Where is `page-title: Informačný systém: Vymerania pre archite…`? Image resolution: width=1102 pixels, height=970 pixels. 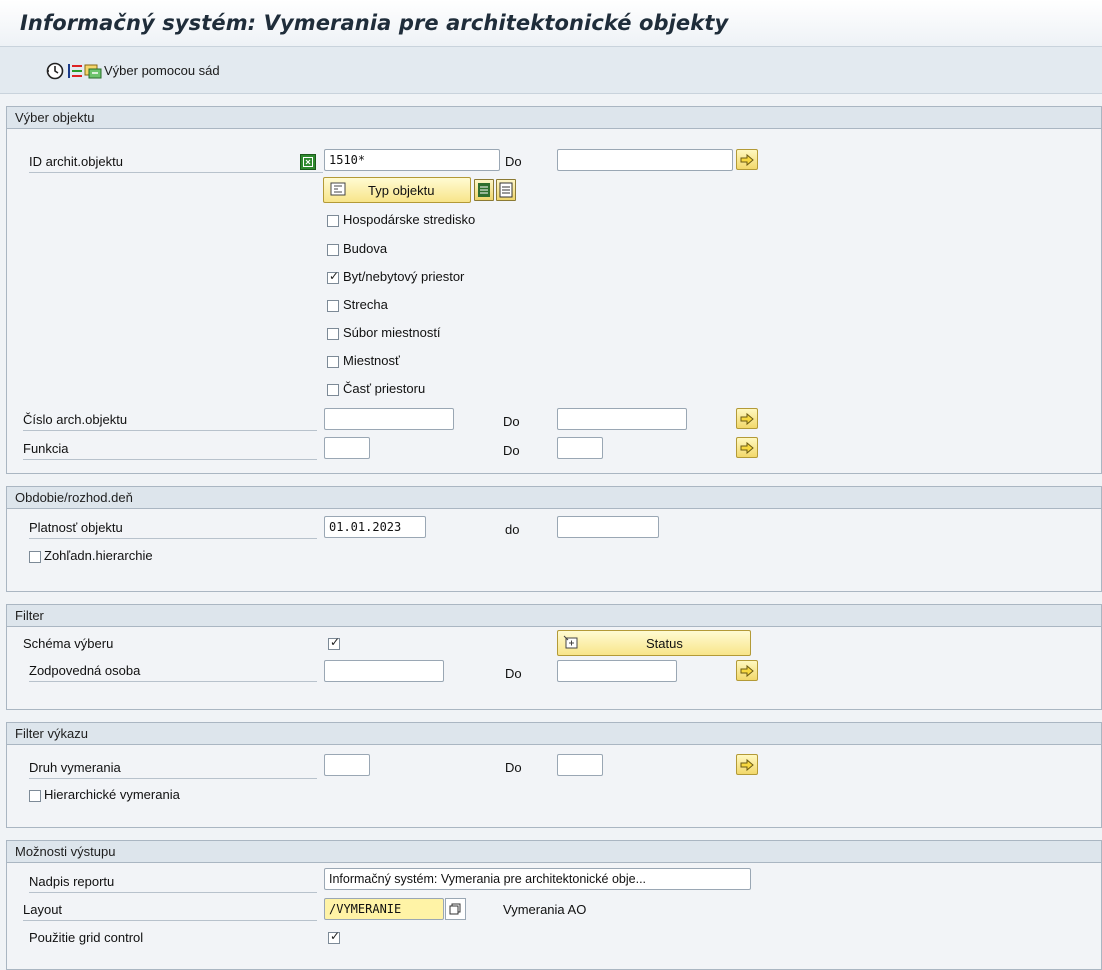
page-title: Informačný systém: Vymerania pre archite… is located at coordinates (374, 23).